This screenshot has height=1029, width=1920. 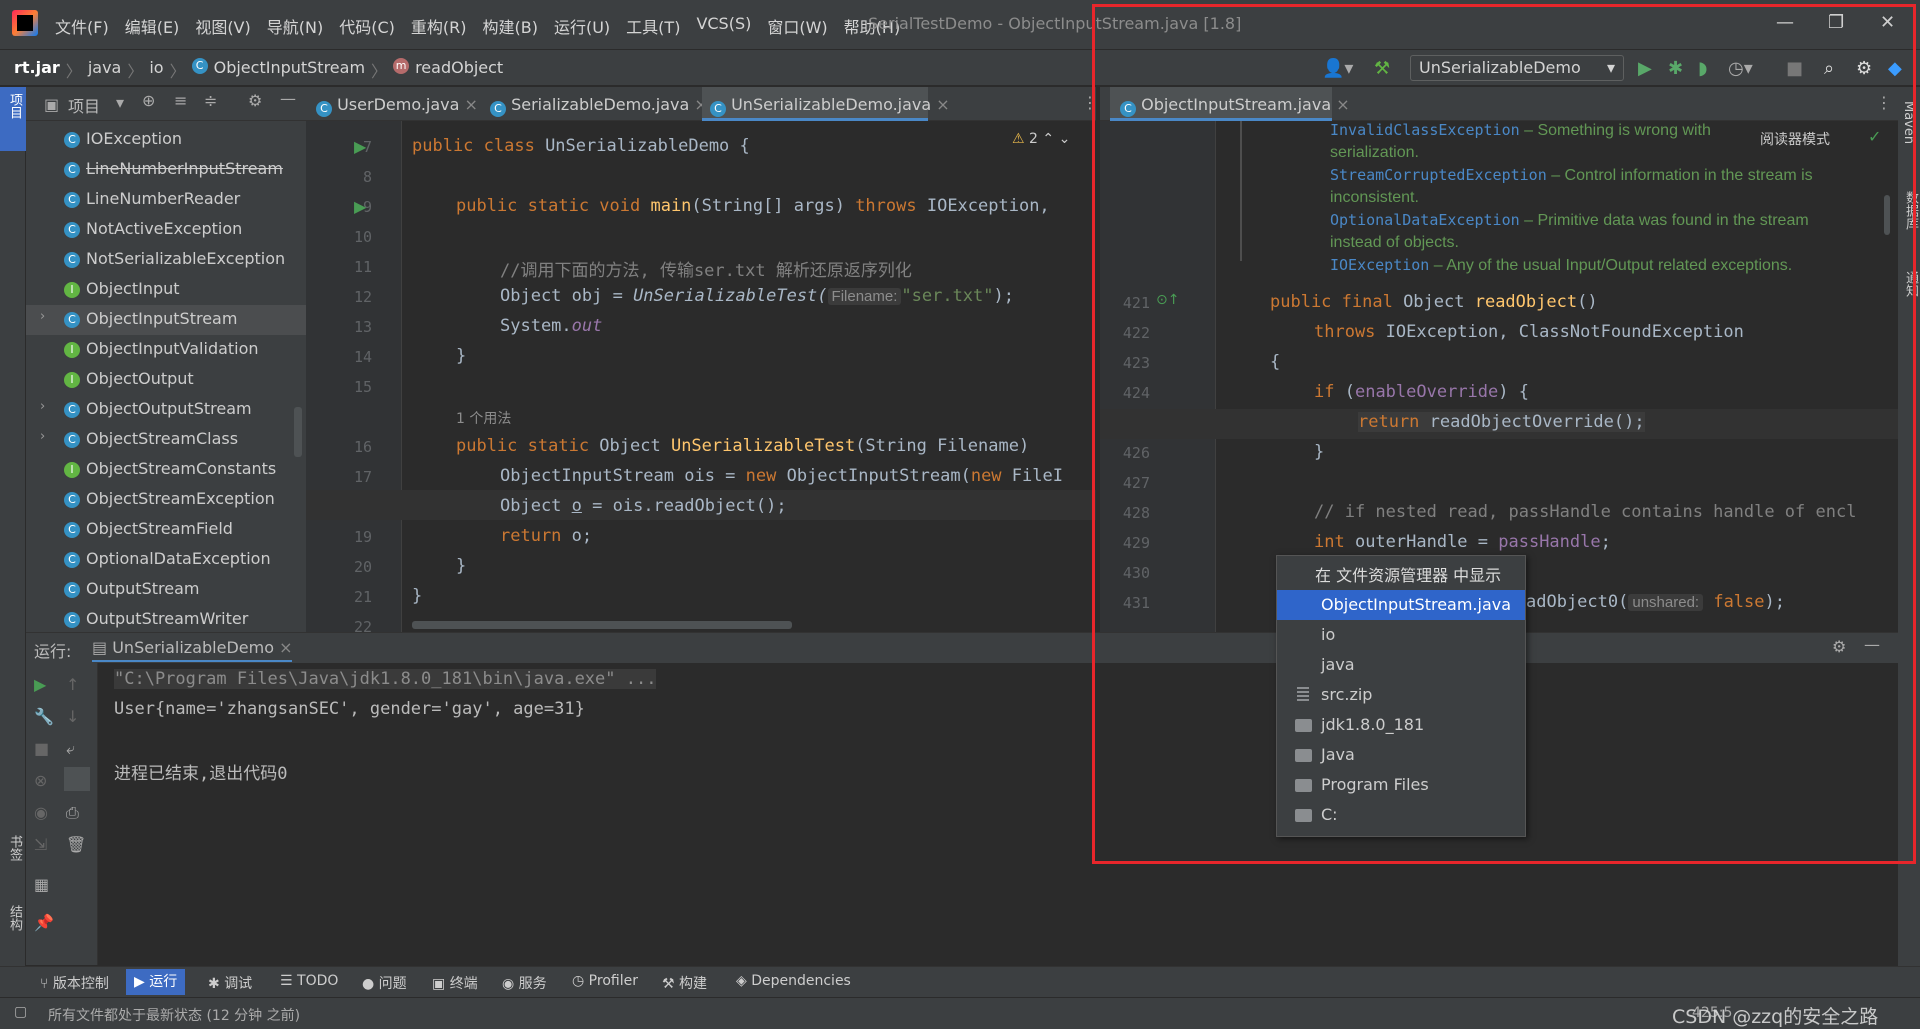 What do you see at coordinates (295, 26) in the screenshot?
I see `menu-navigate: 导航(N)` at bounding box center [295, 26].